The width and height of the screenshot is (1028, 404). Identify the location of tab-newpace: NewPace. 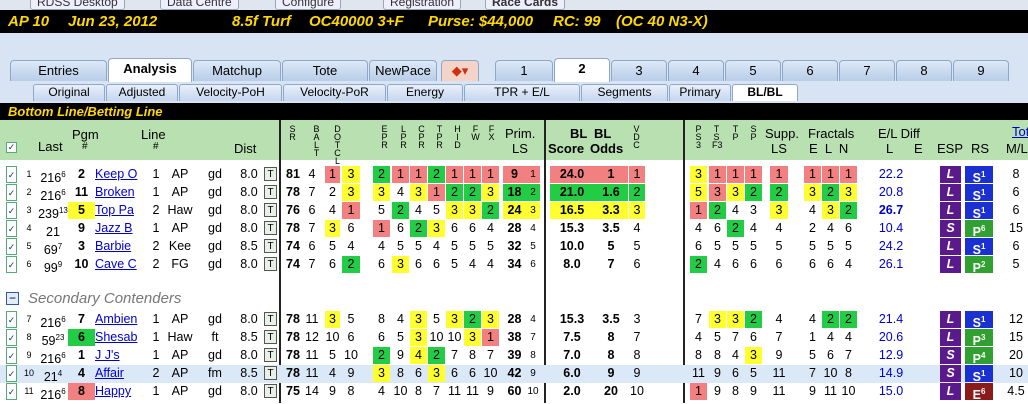
(403, 70).